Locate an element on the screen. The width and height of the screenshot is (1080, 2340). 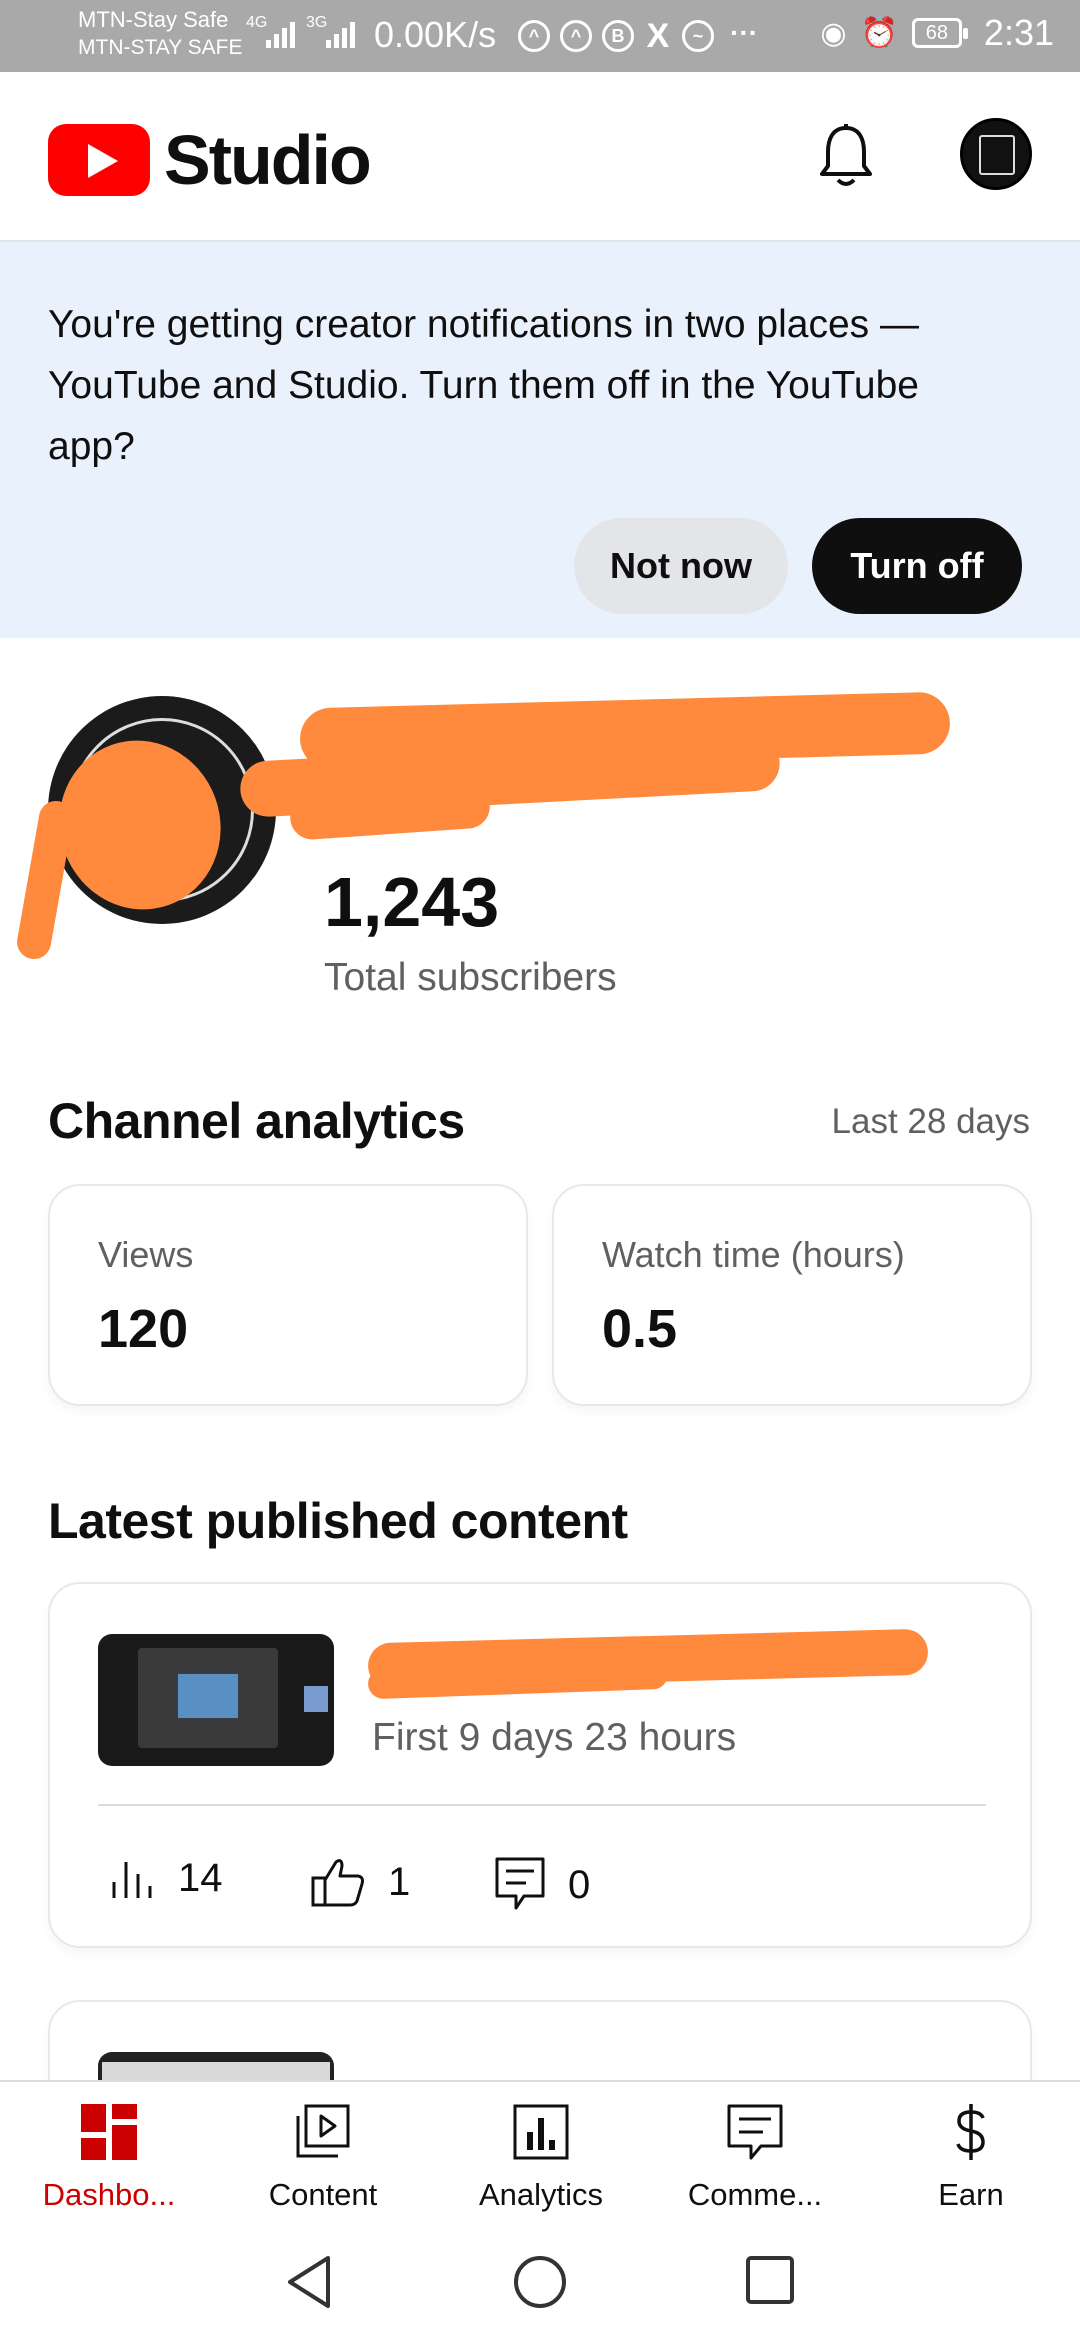
likes-count: 1 is located at coordinates (399, 1881).